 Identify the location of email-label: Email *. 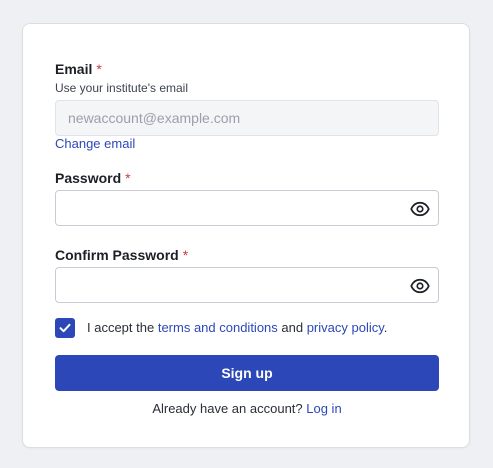
(78, 69).